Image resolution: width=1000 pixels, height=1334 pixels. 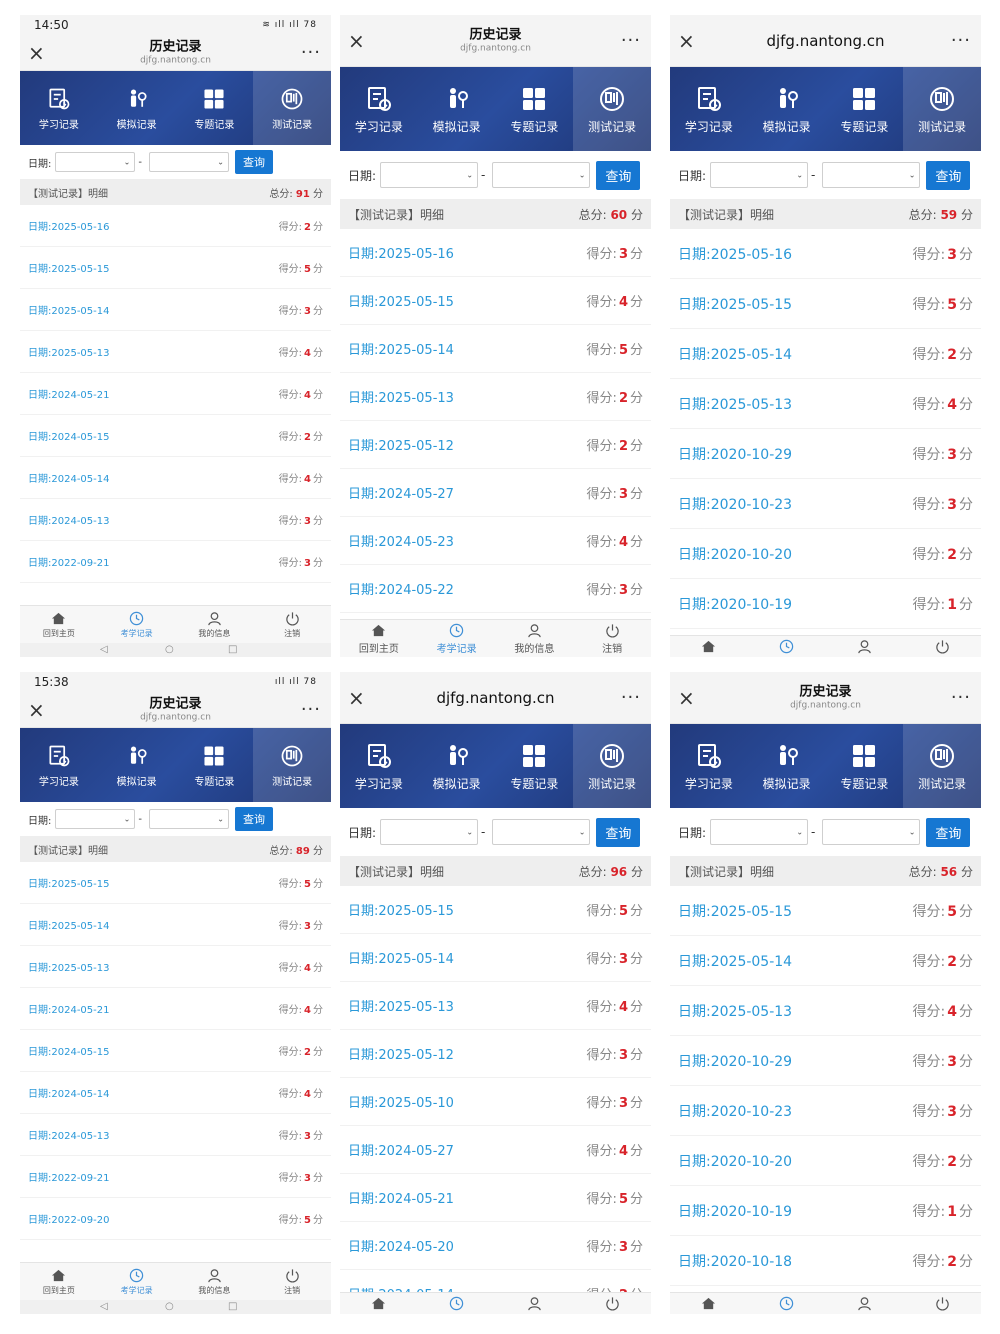 What do you see at coordinates (735, 1111) in the screenshot?
I see `record-date: 日期:2020-10-23` at bounding box center [735, 1111].